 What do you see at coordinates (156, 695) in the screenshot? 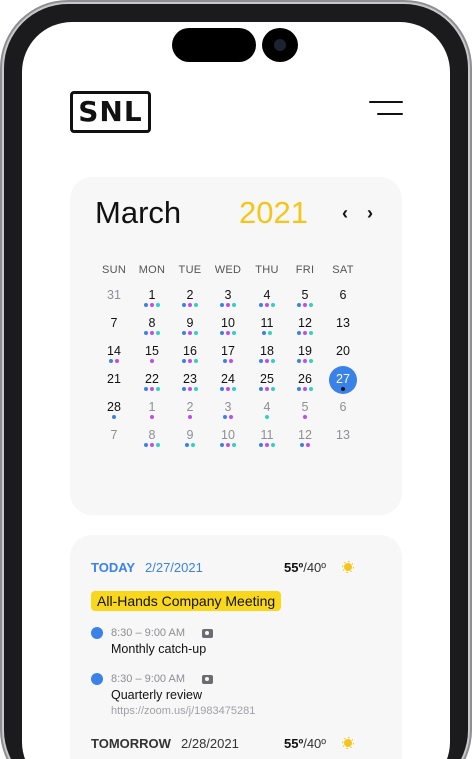
I see `event-title: Quarterly review` at bounding box center [156, 695].